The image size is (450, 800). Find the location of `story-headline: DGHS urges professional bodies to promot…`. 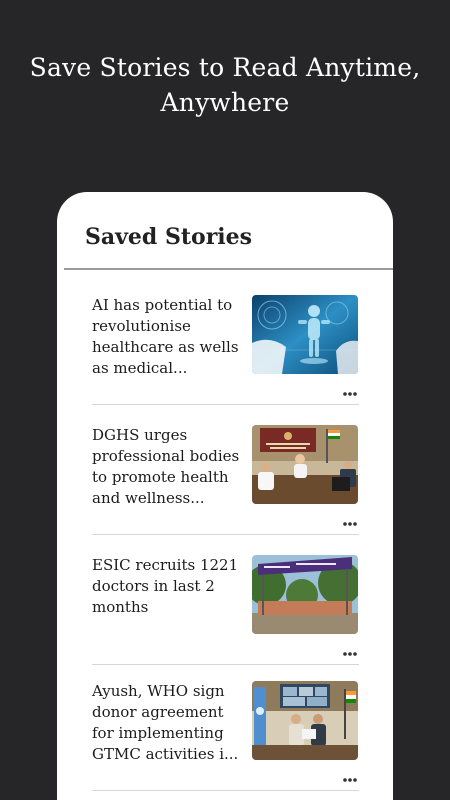

story-headline: DGHS urges professional bodies to promot… is located at coordinates (167, 467).